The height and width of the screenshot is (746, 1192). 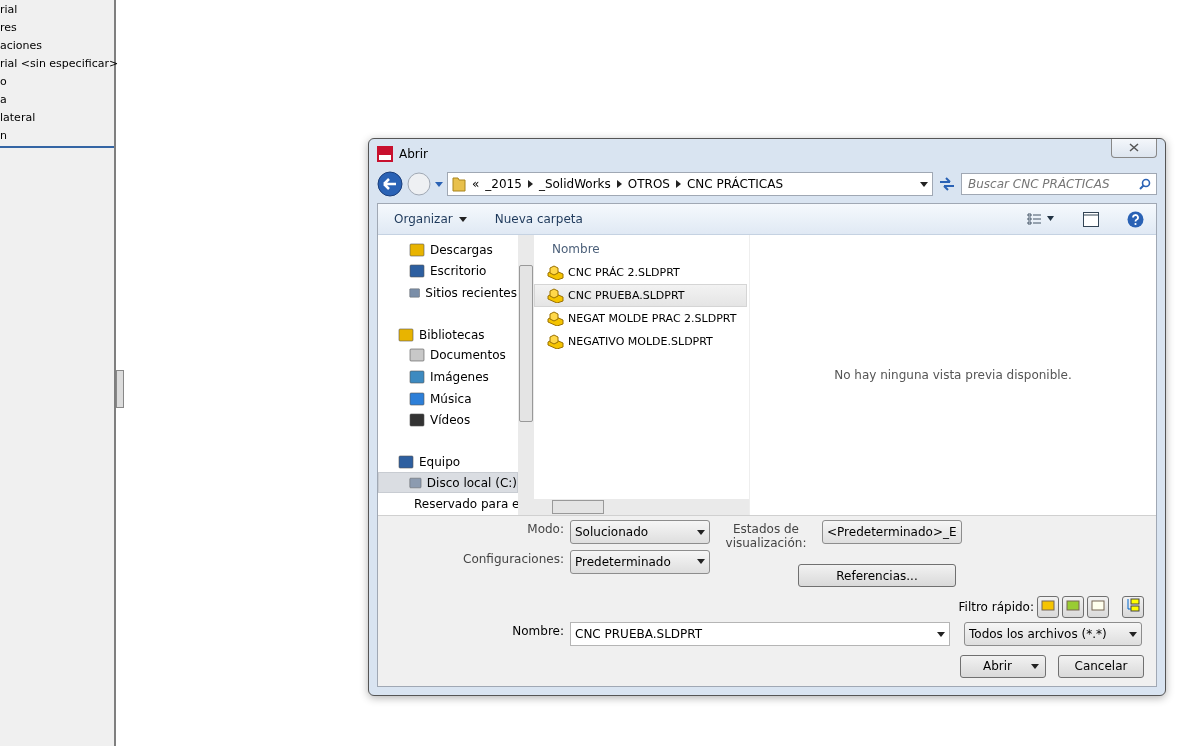 I want to click on search-icon, so click(x=1145, y=184).